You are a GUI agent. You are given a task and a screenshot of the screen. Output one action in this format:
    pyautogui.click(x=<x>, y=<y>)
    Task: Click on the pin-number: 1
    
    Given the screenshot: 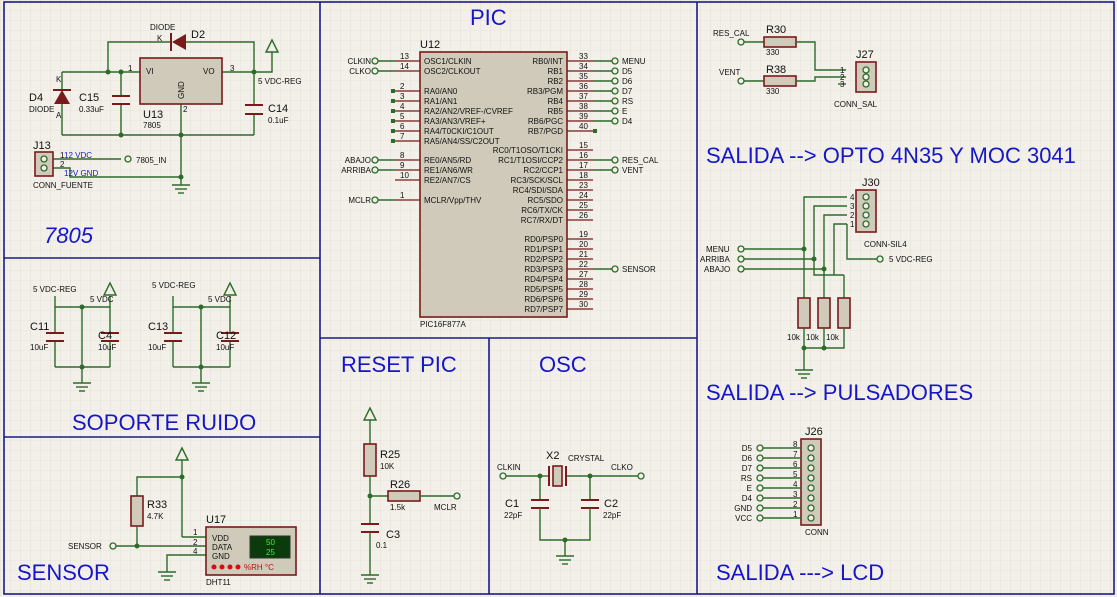 What is the action you would take?
    pyautogui.click(x=795, y=514)
    